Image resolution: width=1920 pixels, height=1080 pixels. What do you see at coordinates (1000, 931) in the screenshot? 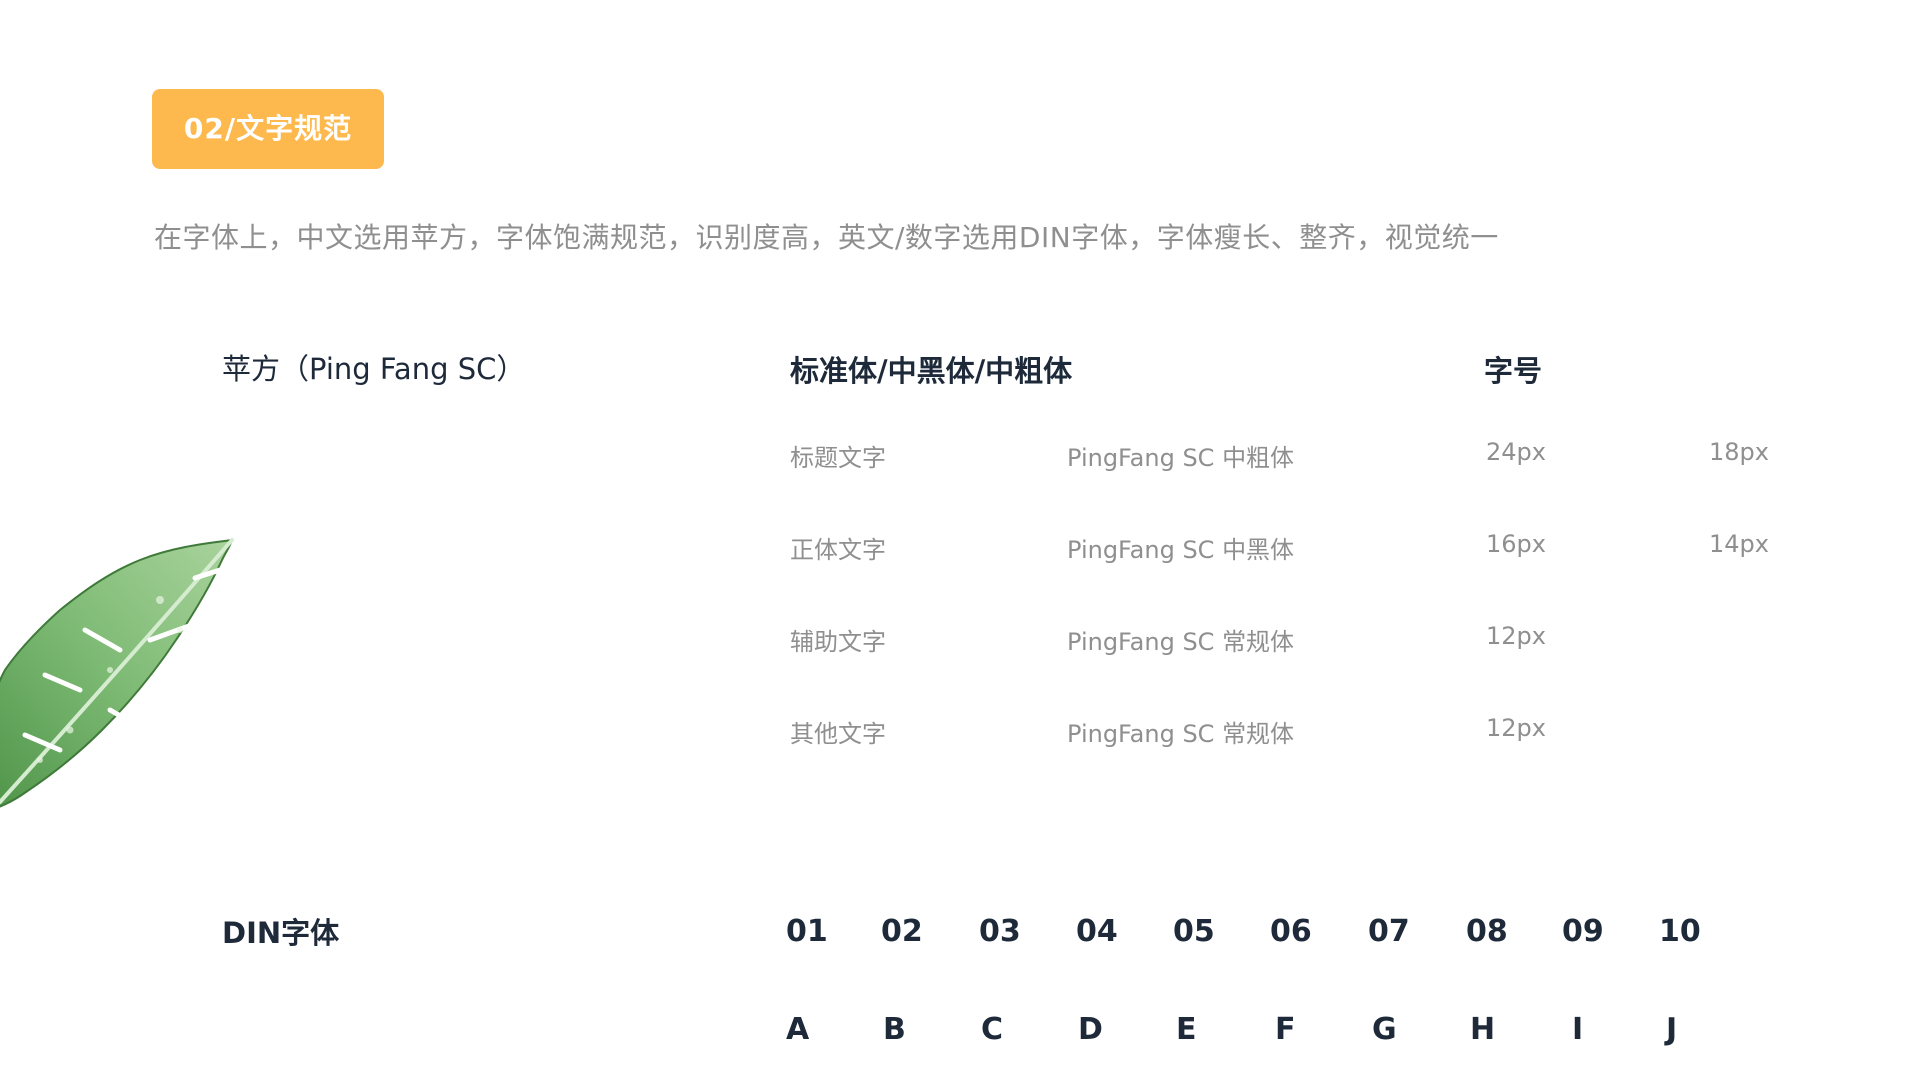
I see `din-sample-number: 03` at bounding box center [1000, 931].